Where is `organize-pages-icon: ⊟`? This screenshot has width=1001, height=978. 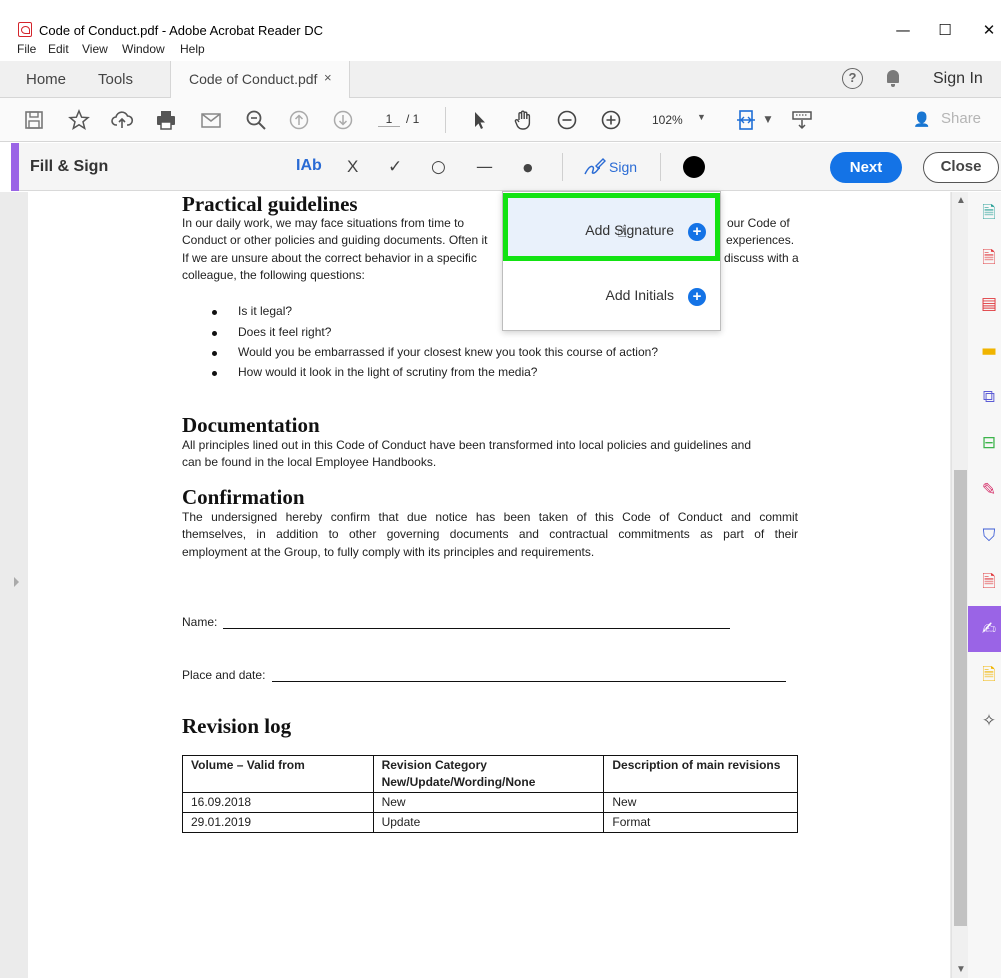
organize-pages-icon: ⊟ is located at coordinates (989, 443).